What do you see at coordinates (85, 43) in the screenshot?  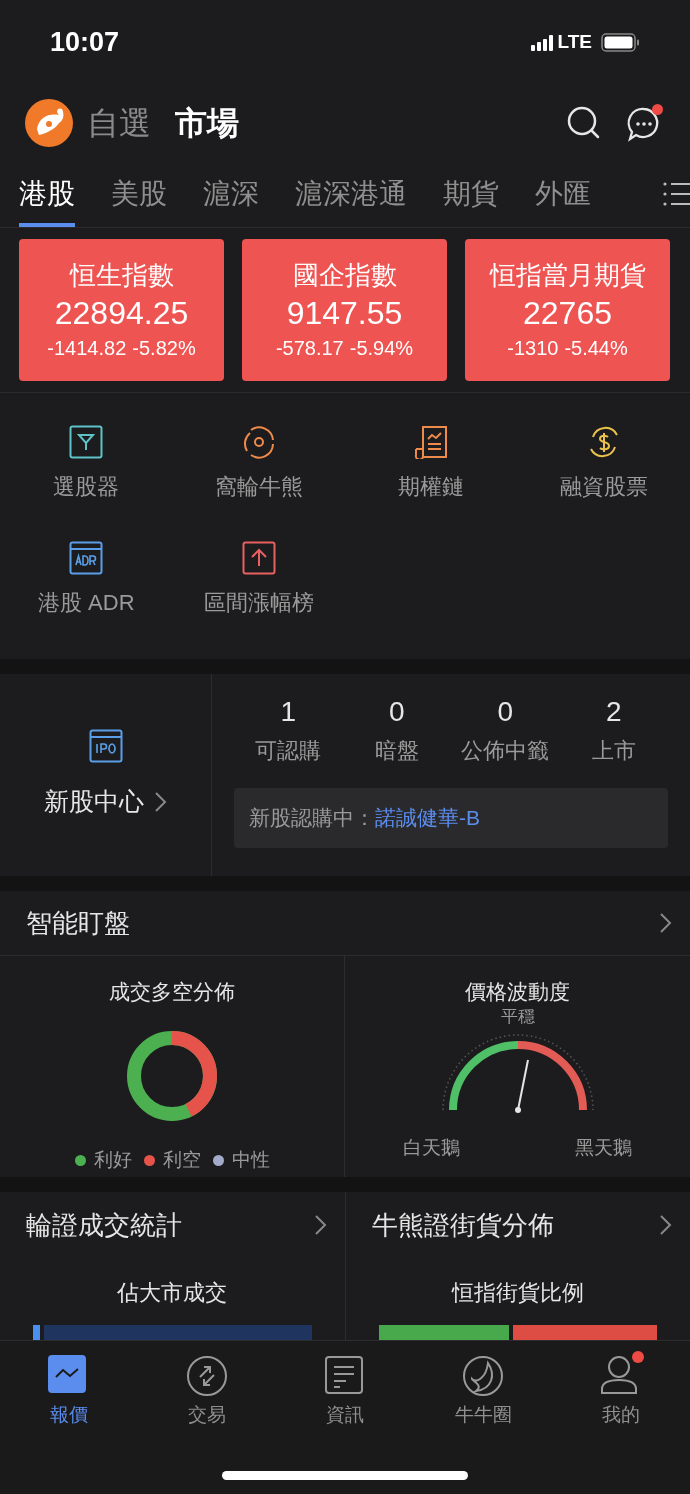 I see `status-time: 10:07` at bounding box center [85, 43].